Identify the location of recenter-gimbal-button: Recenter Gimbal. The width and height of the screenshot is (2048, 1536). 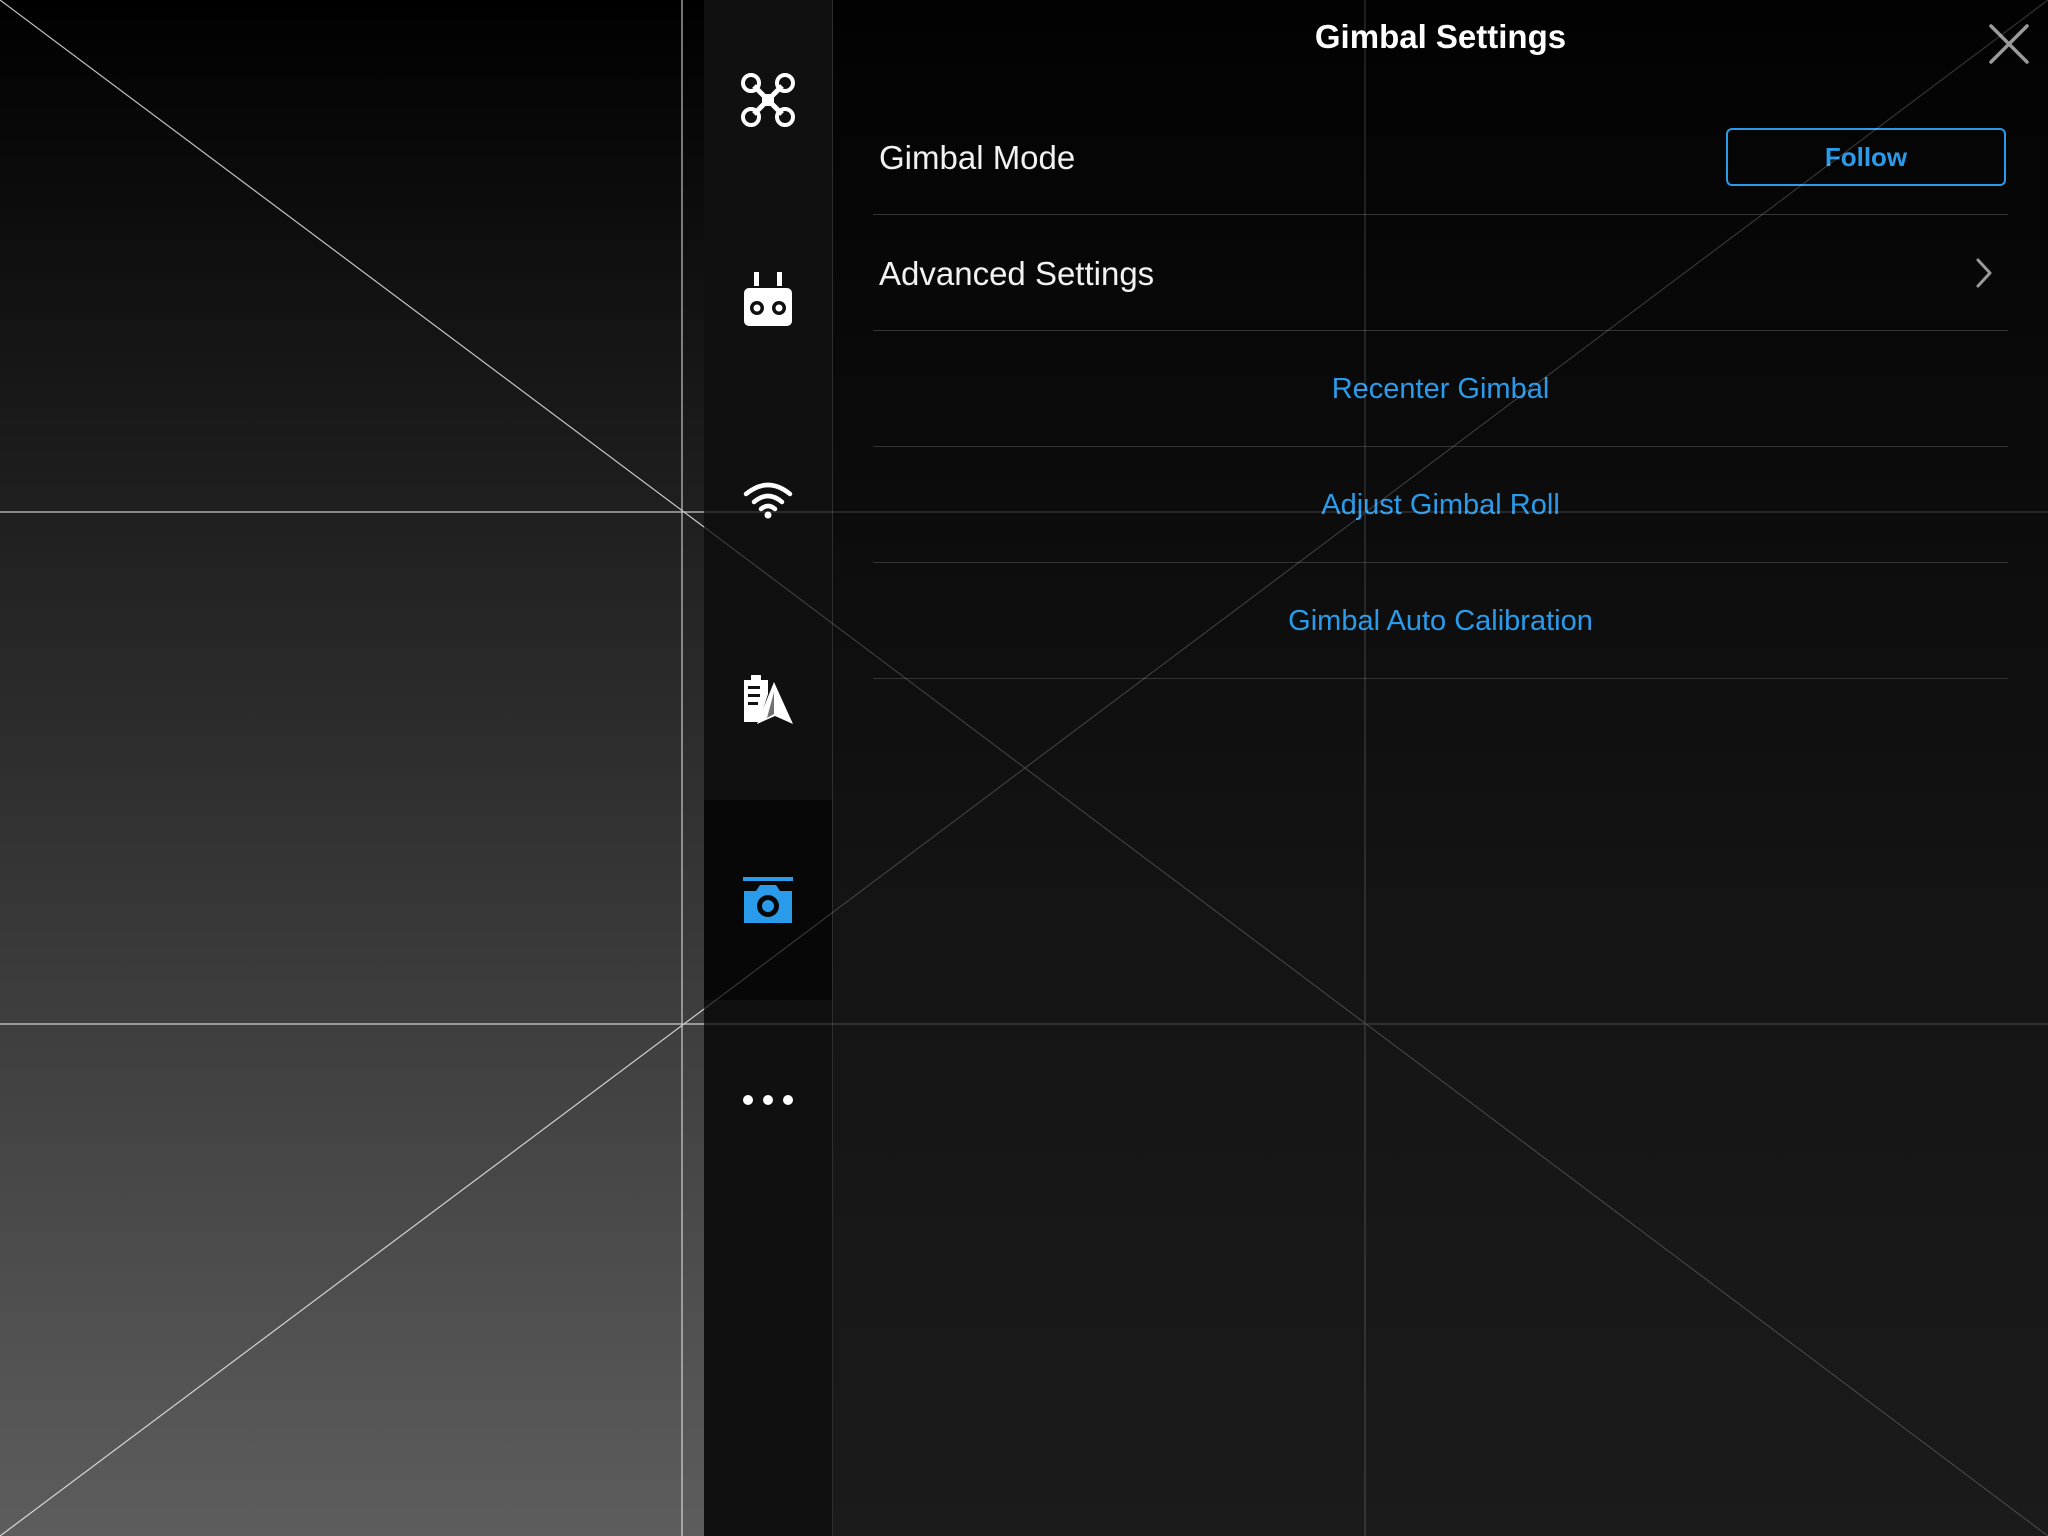
(1440, 389).